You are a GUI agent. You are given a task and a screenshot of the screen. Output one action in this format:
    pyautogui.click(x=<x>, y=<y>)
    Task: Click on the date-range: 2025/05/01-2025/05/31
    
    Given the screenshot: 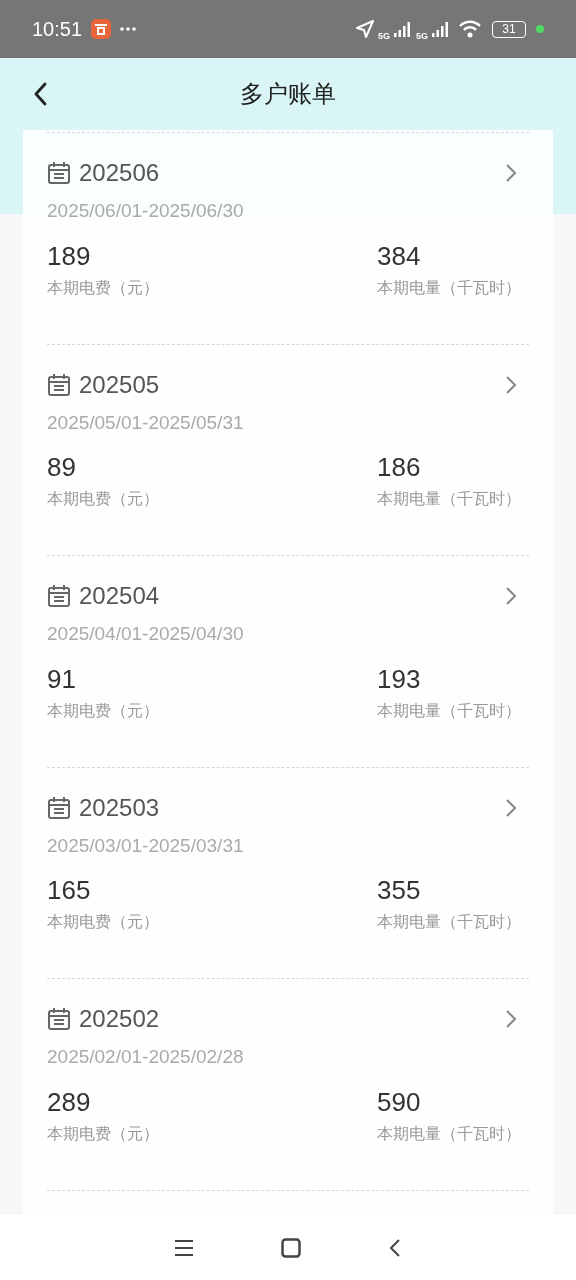 What is the action you would take?
    pyautogui.click(x=146, y=422)
    